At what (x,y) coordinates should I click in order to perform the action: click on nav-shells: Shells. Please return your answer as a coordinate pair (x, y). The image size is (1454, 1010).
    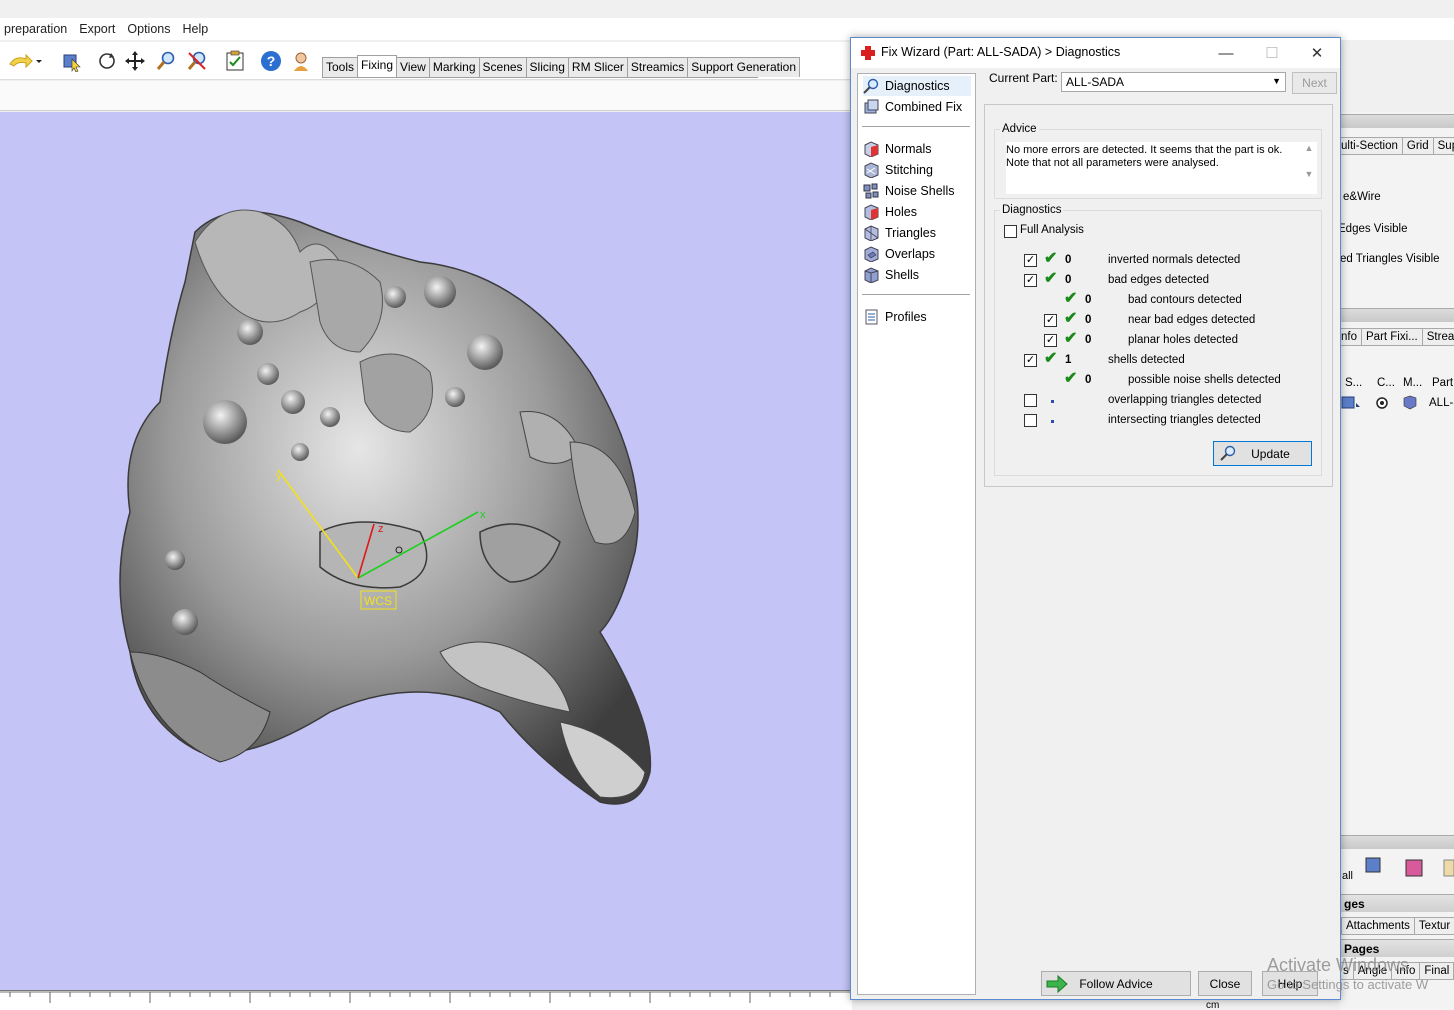
    Looking at the image, I should click on (891, 275).